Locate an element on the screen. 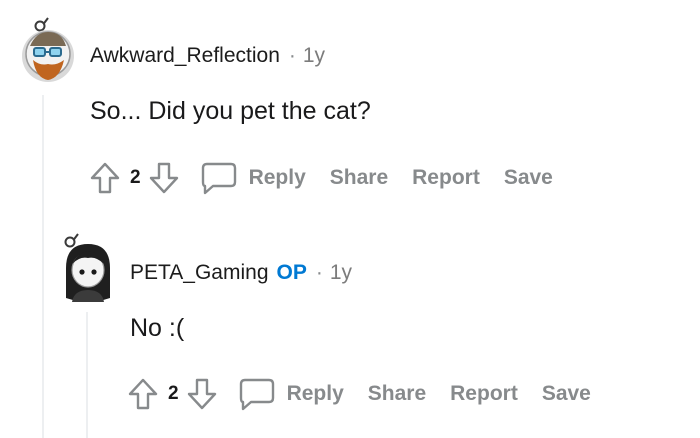  thread-line-reply is located at coordinates (87, 375).